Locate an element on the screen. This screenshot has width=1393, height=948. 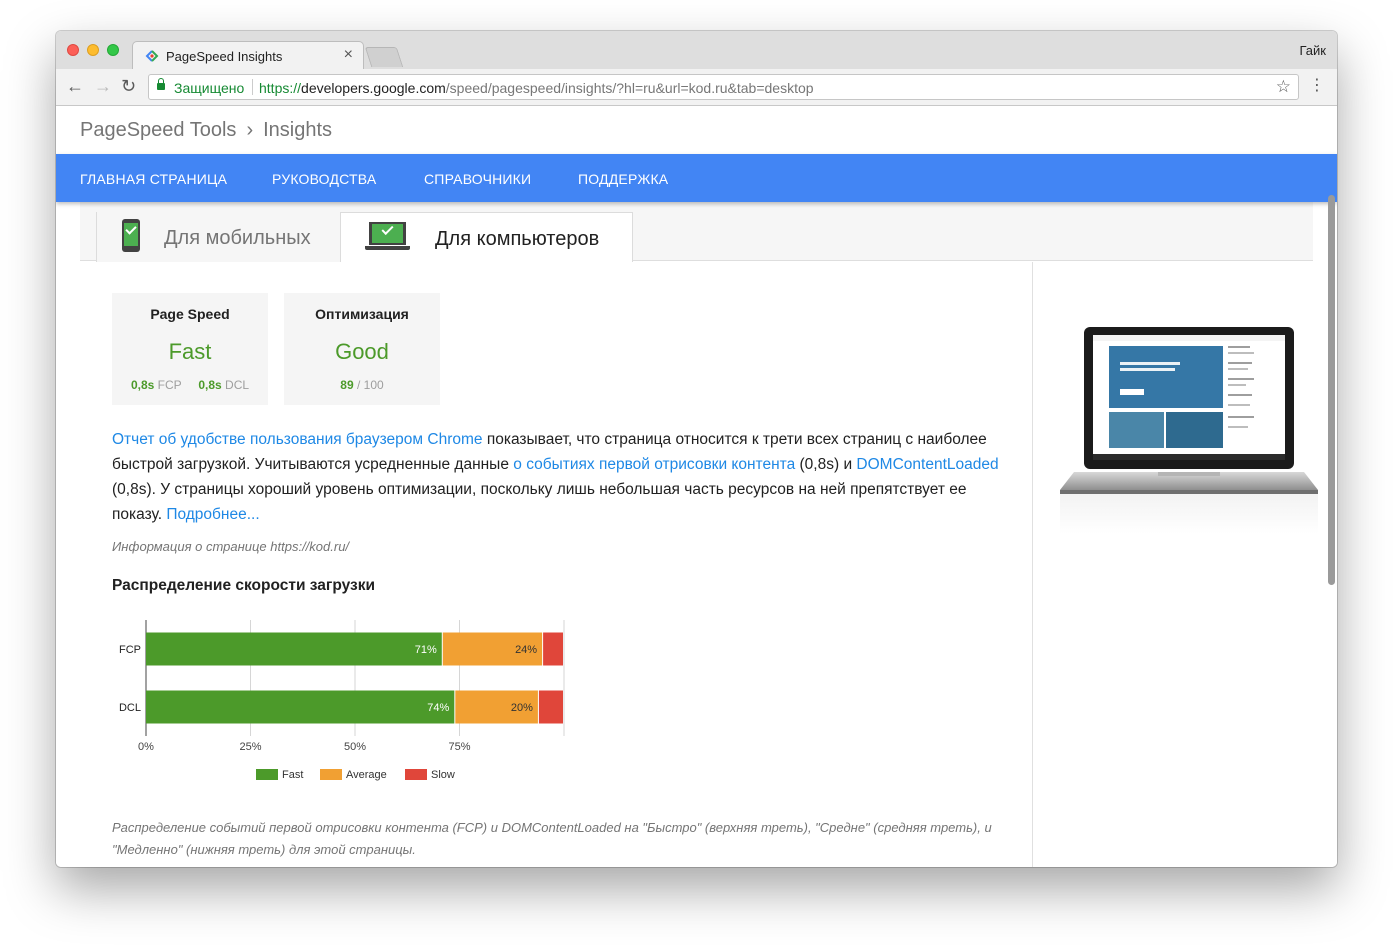
legend-label: Average is located at coordinates (366, 775).